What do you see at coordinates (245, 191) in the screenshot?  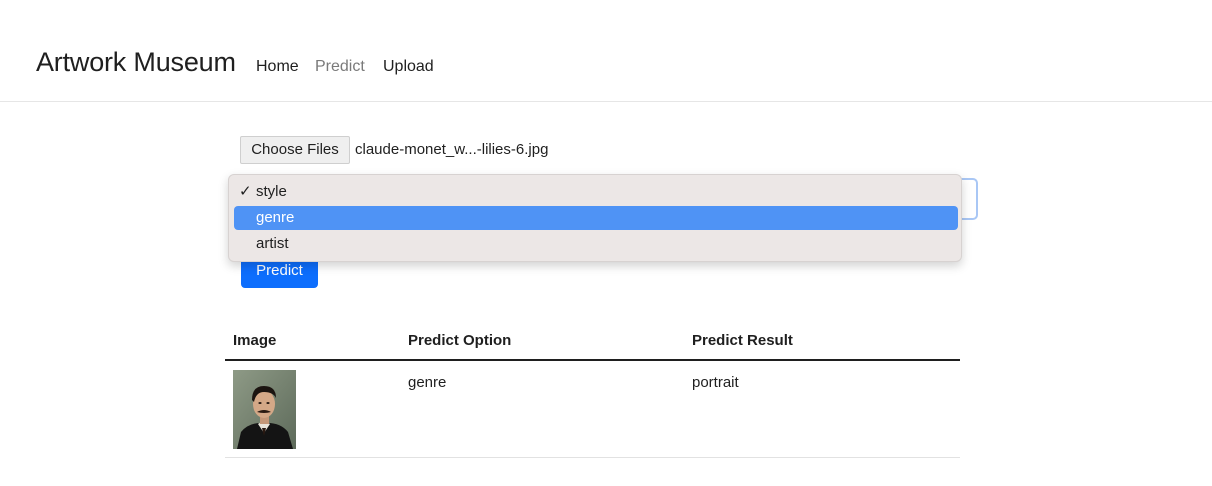 I see `checkmark-icon: ✓` at bounding box center [245, 191].